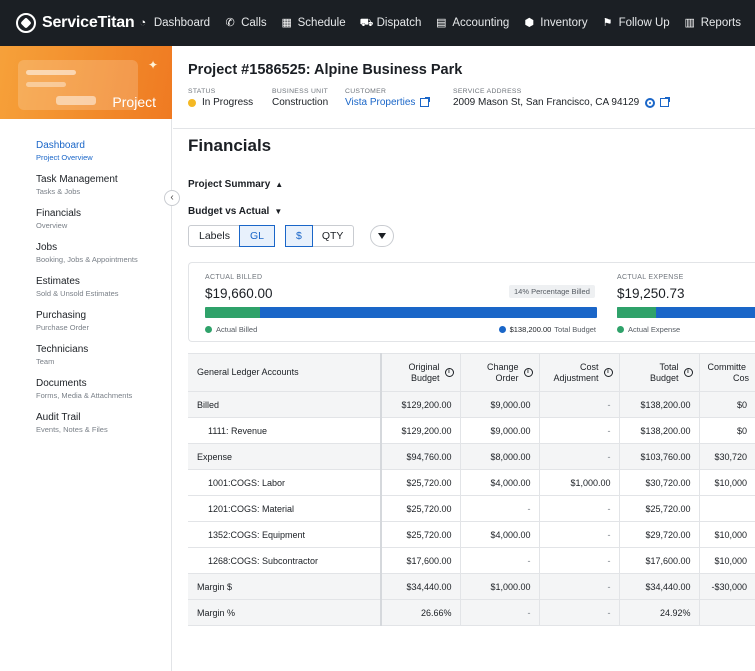  What do you see at coordinates (229, 184) in the screenshot?
I see `project-summary-label: Project Summary` at bounding box center [229, 184].